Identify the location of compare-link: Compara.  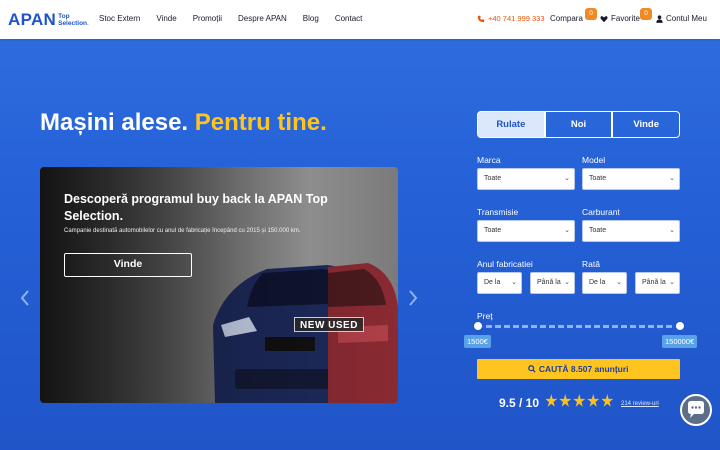
(566, 18).